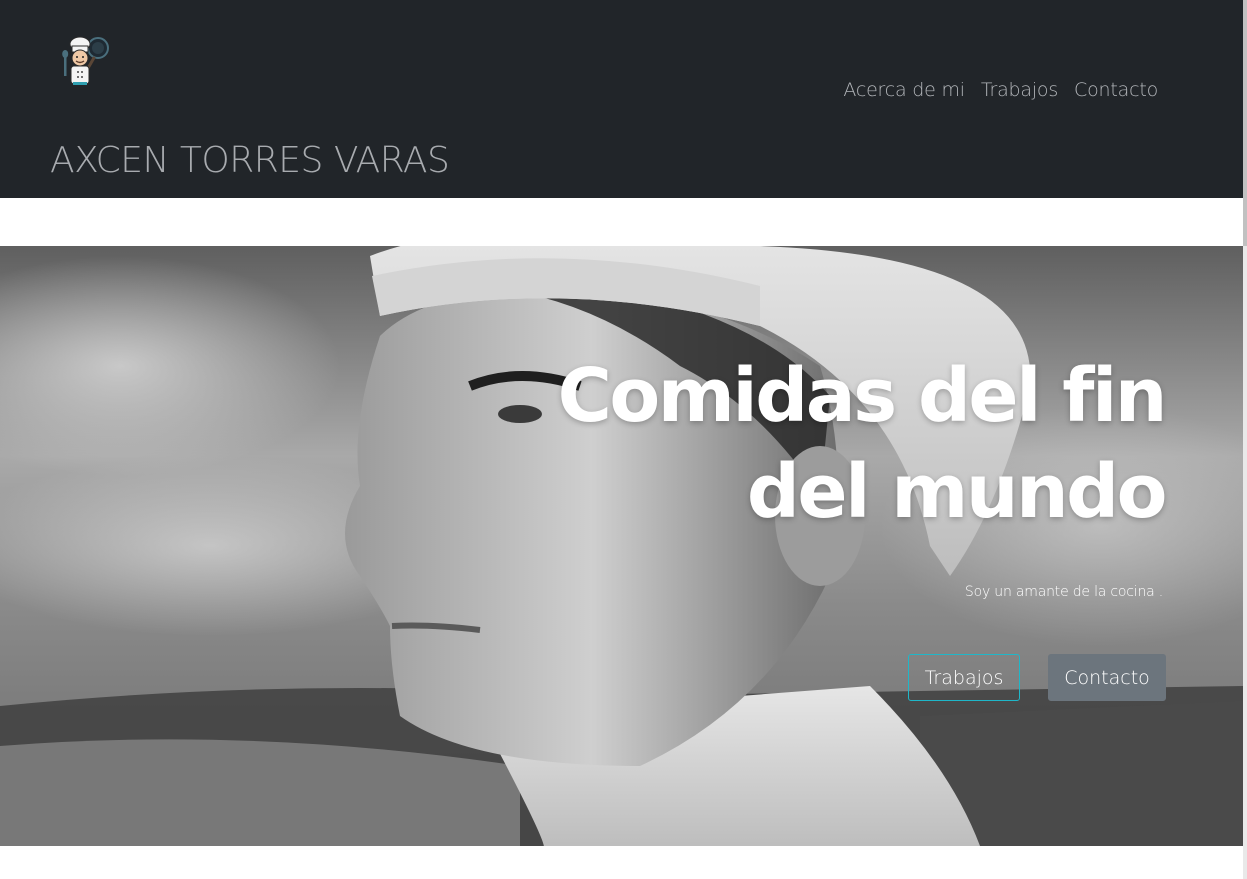 The image size is (1247, 879). What do you see at coordinates (1245, 123) in the screenshot?
I see `scrollbar-thumb` at bounding box center [1245, 123].